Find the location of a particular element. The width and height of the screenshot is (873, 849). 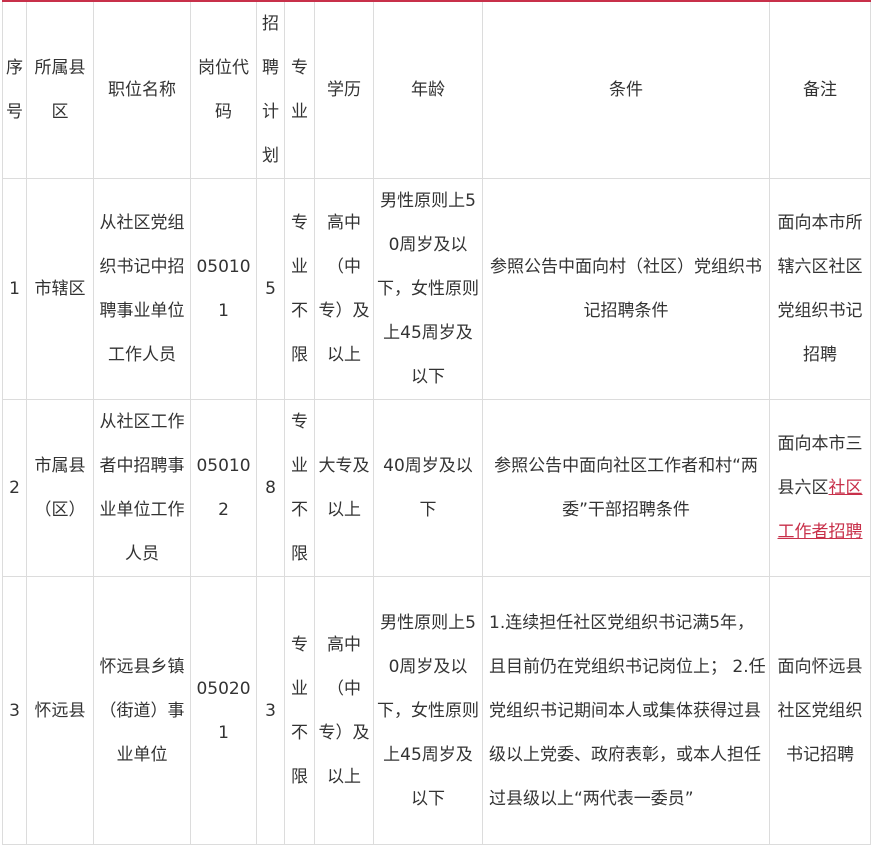

cell-position: 怀远县乡镇（街道）事业单位 is located at coordinates (142, 710).